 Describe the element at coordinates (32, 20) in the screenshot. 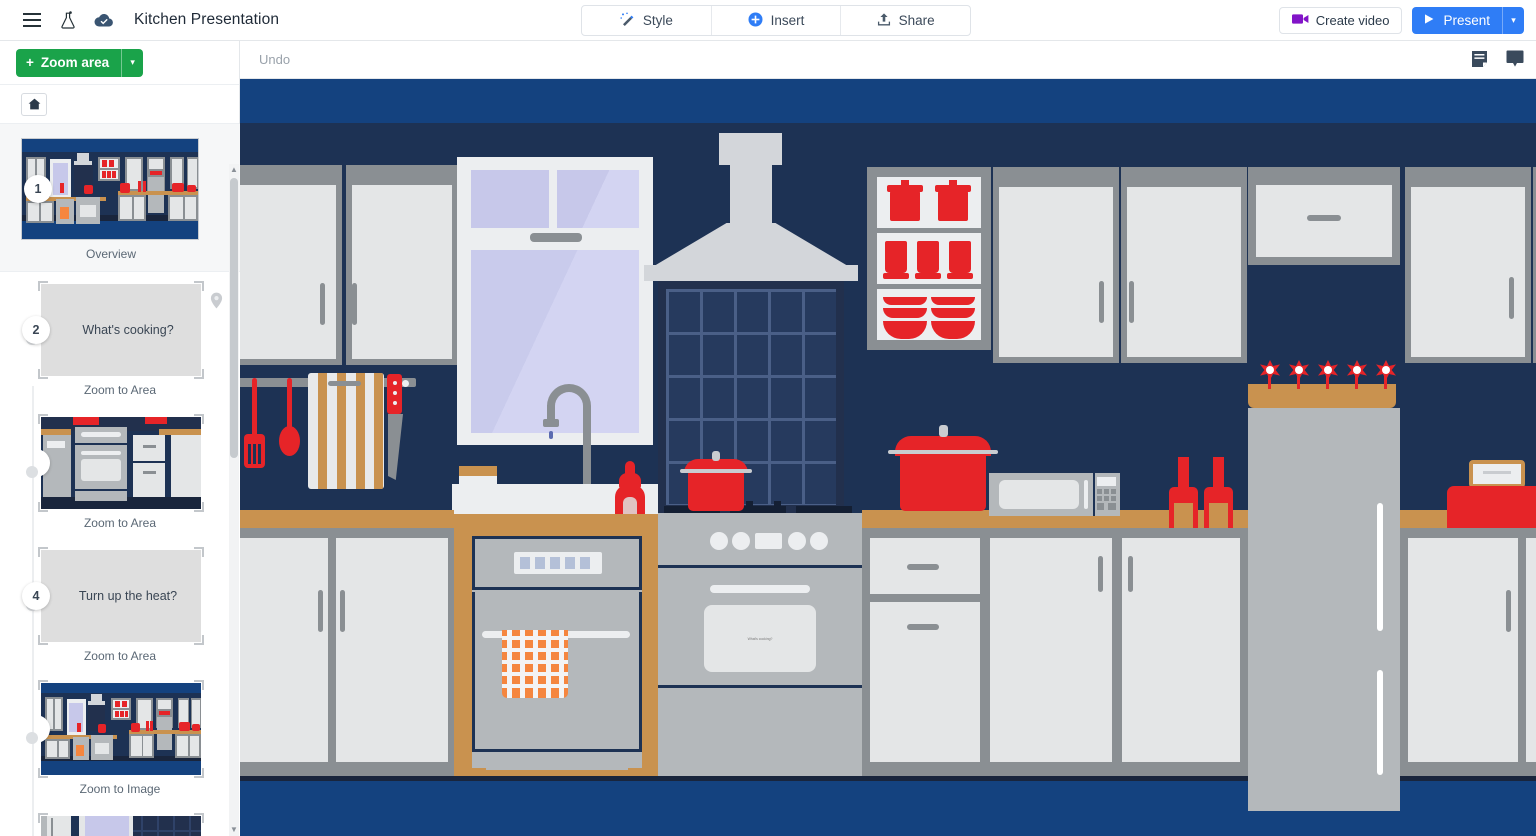

I see `hamburger-icon` at that location.